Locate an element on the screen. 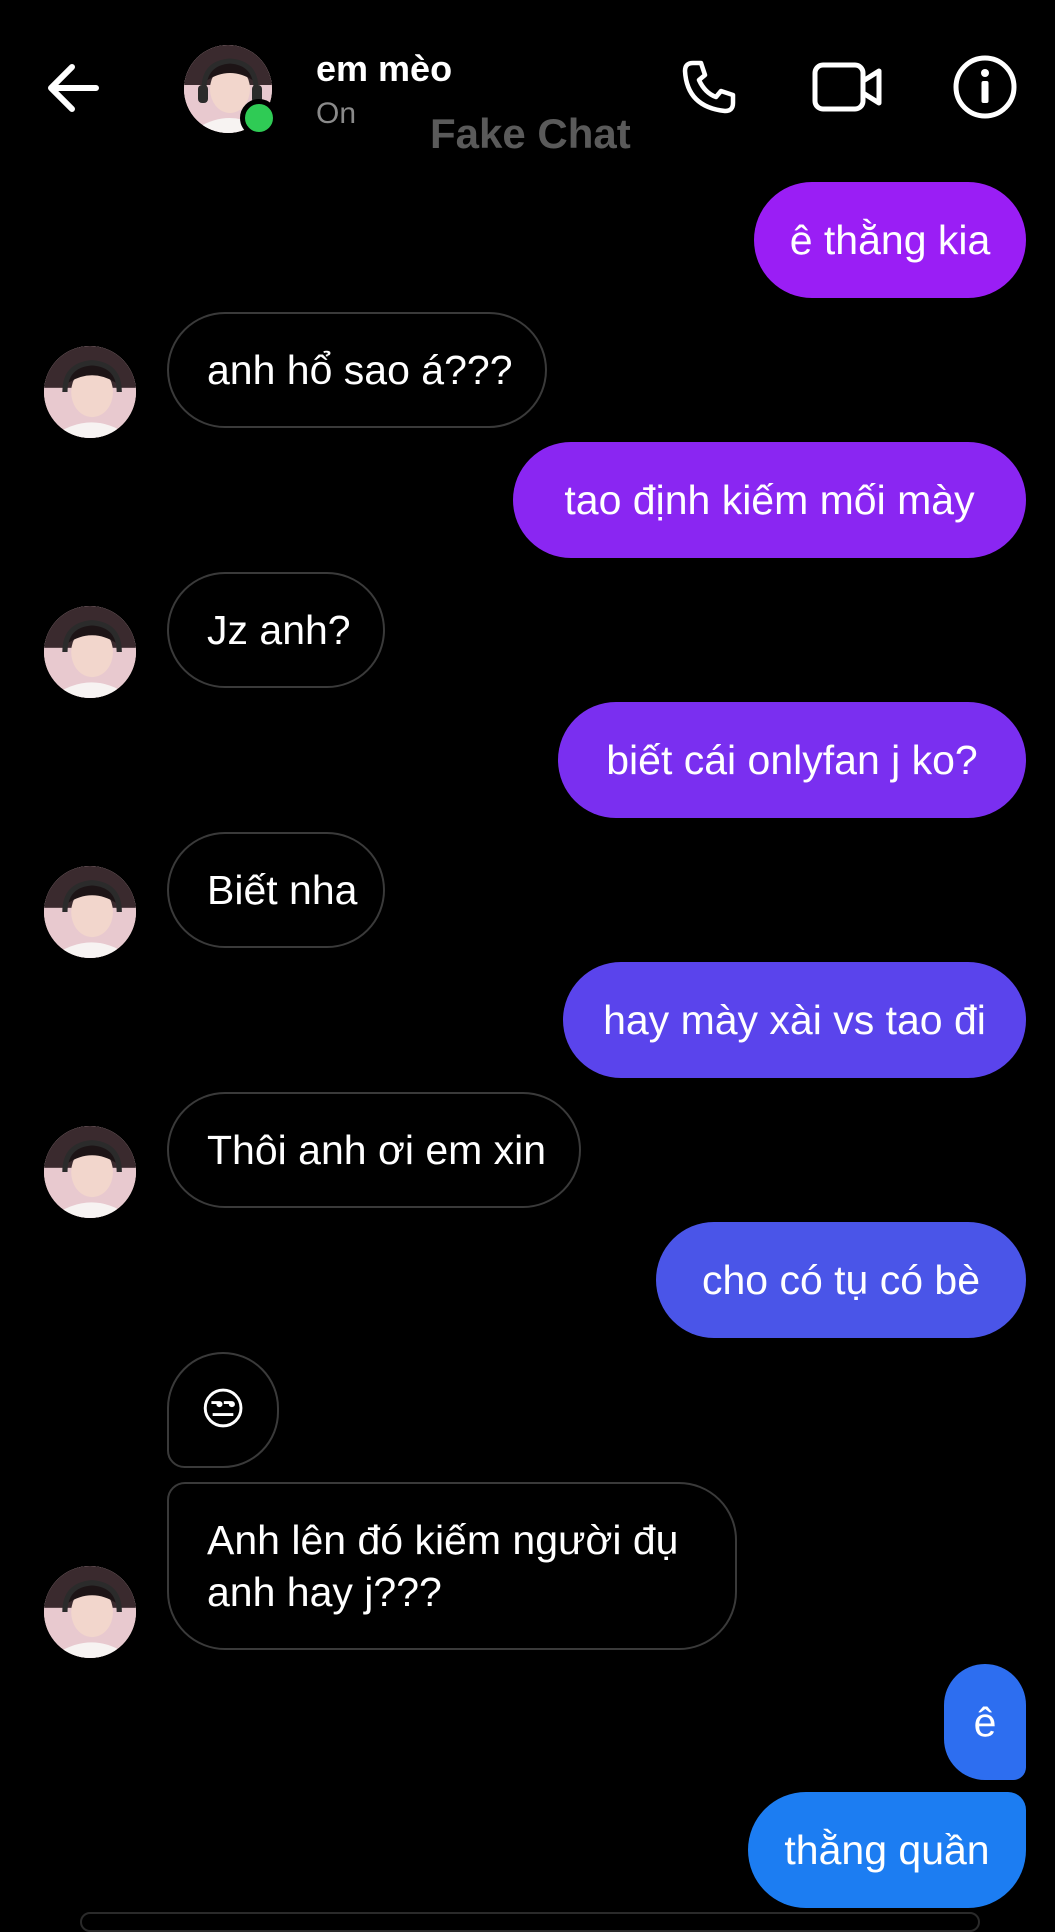  message-text: cho có tụ có bè is located at coordinates (841, 1280).